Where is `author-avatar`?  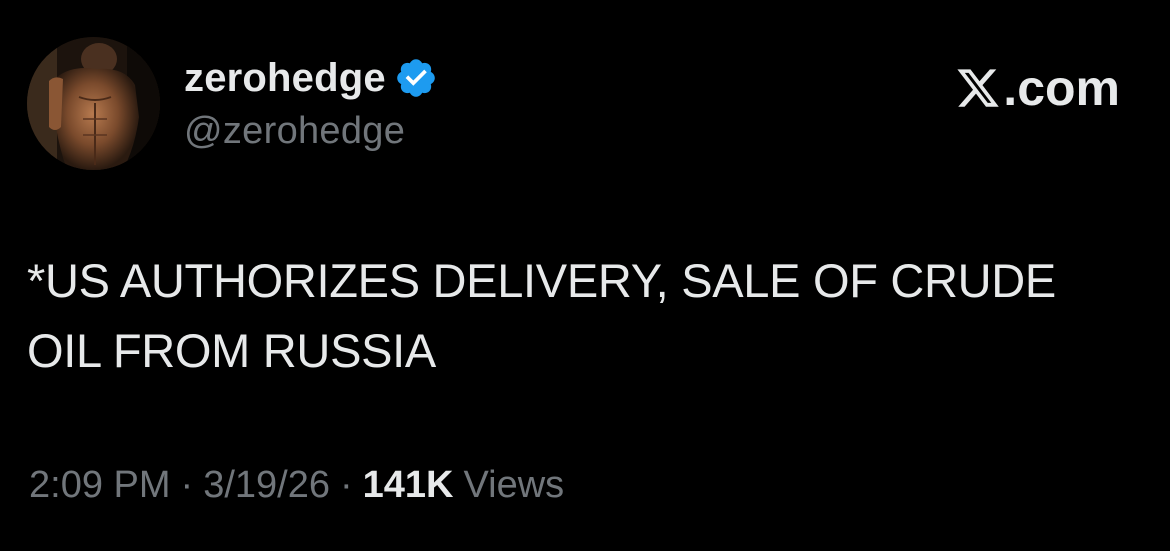
author-avatar is located at coordinates (93, 103).